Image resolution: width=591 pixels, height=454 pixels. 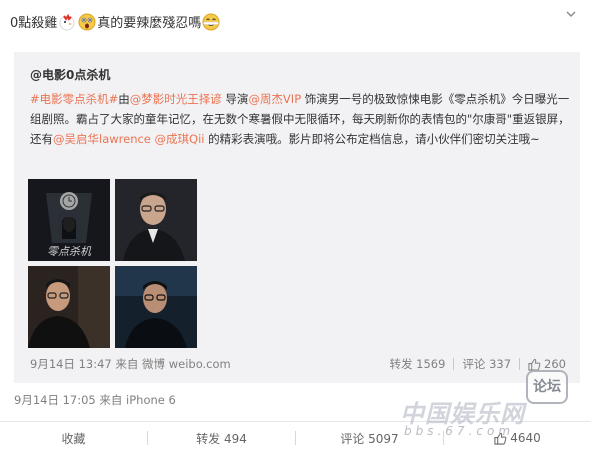 What do you see at coordinates (74, 99) in the screenshot?
I see `hashtag-link: #电影零点杀机#` at bounding box center [74, 99].